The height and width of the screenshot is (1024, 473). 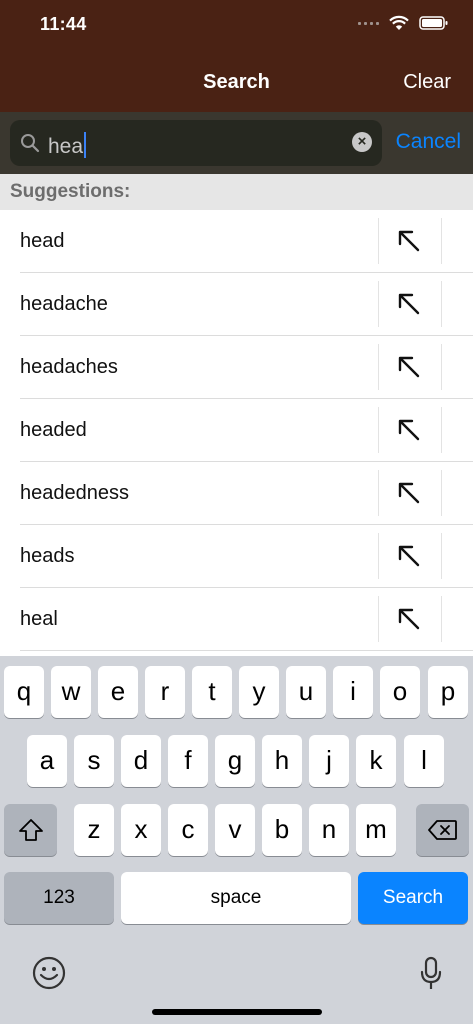 I want to click on key-o: o, so click(x=400, y=692).